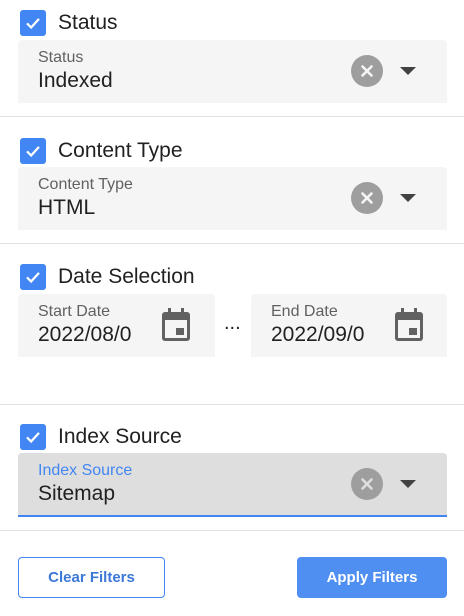 The image size is (464, 616). What do you see at coordinates (67, 207) in the screenshot?
I see `content-type-field-value: HTML` at bounding box center [67, 207].